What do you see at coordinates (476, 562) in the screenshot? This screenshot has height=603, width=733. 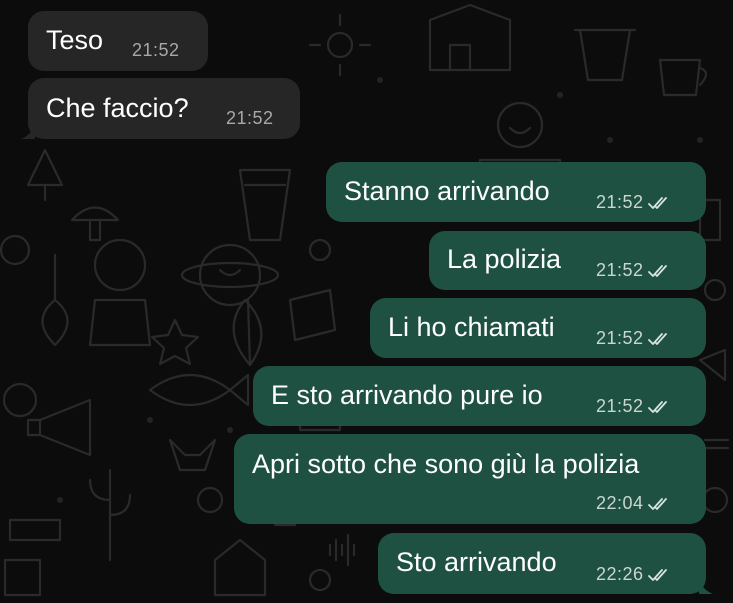 I see `message-text: Sto arrivando` at bounding box center [476, 562].